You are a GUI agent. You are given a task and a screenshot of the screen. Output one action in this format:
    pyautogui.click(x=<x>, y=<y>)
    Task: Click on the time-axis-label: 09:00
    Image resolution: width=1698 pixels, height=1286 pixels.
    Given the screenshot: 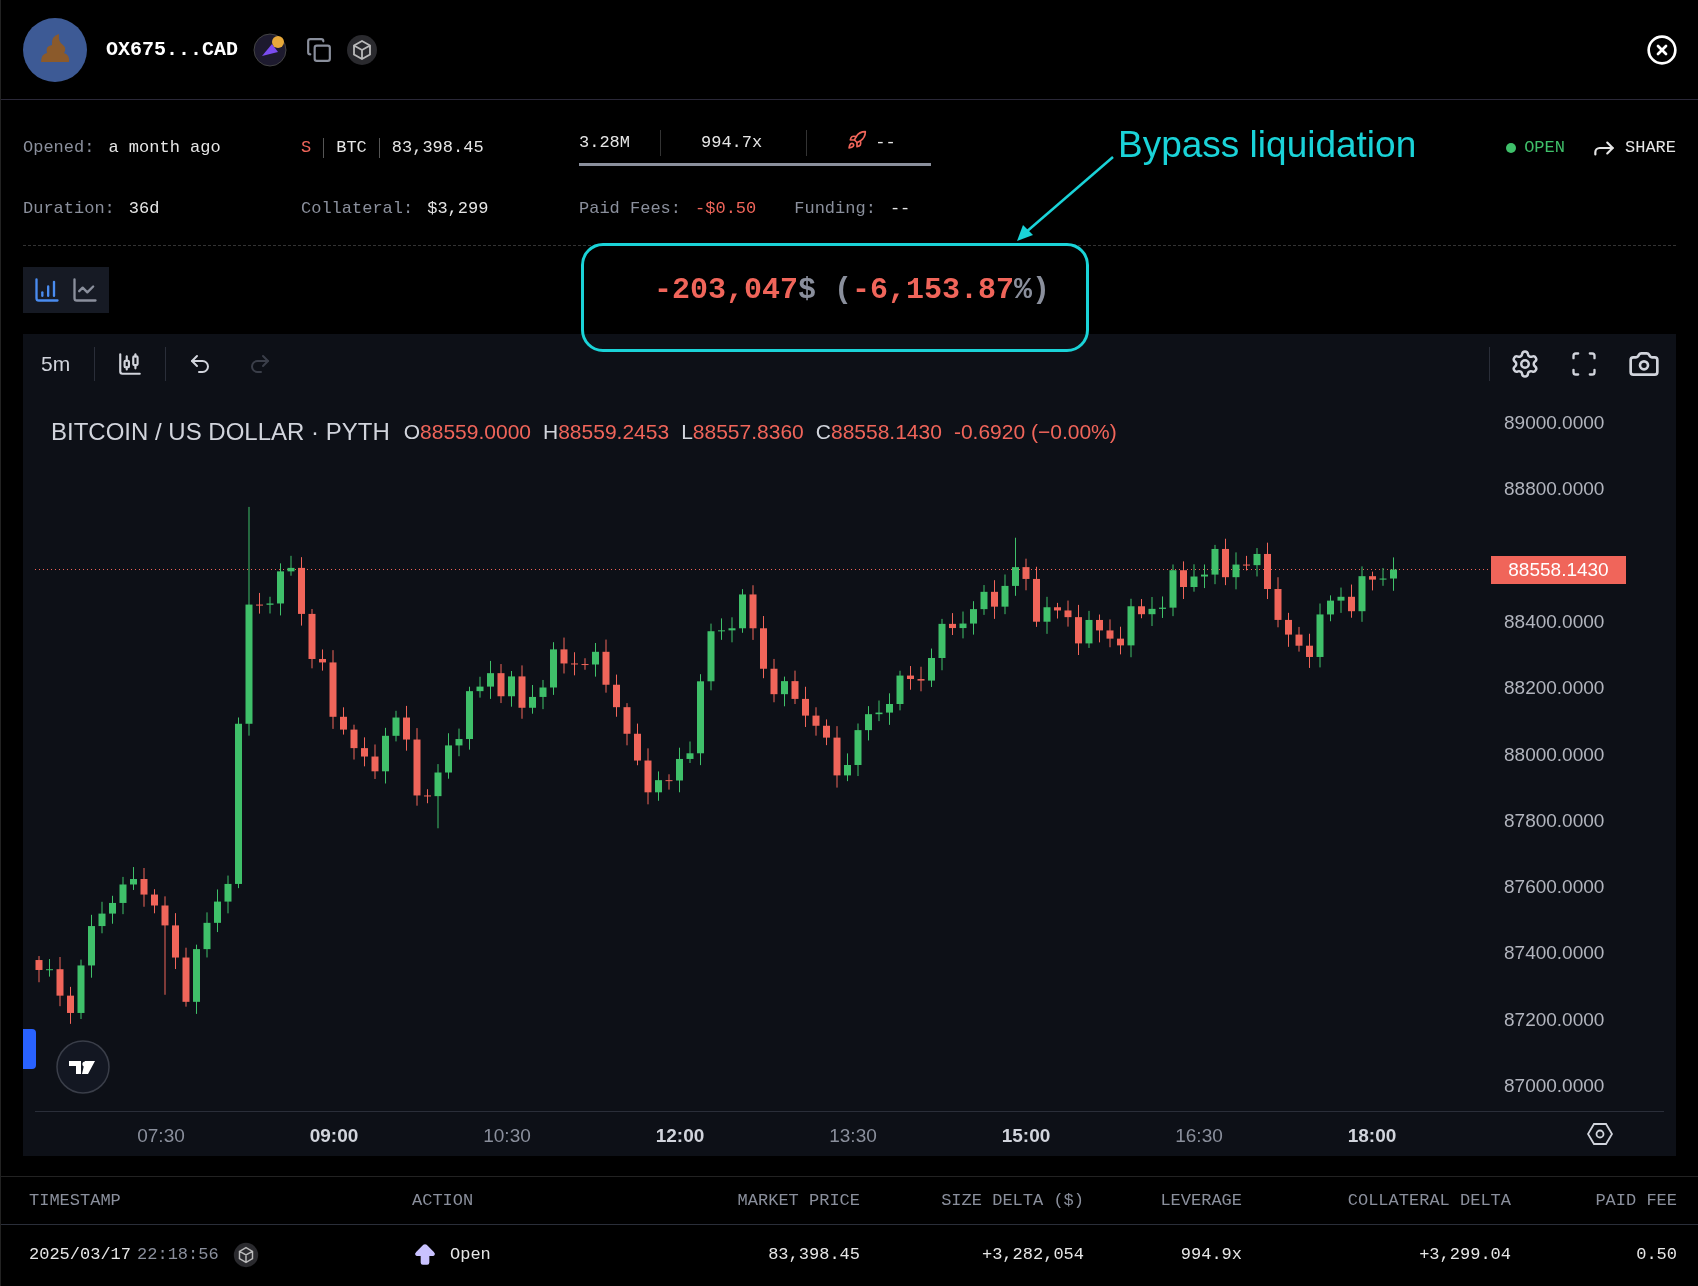 What is the action you would take?
    pyautogui.click(x=334, y=1136)
    